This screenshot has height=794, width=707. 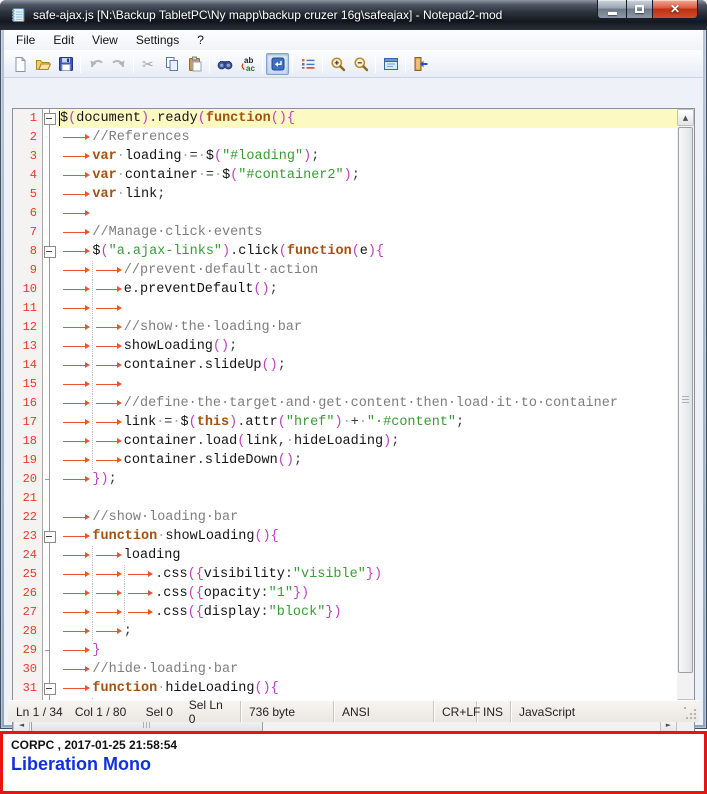 What do you see at coordinates (28, 422) in the screenshot?
I see `line-number: 17` at bounding box center [28, 422].